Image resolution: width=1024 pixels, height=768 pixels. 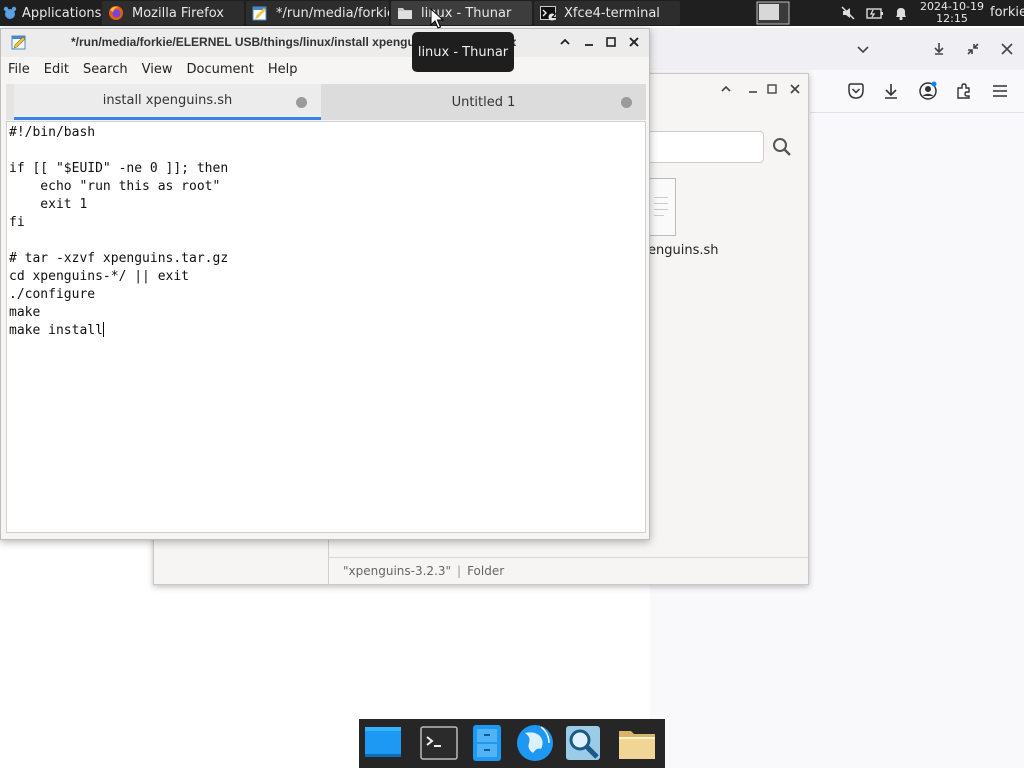 What do you see at coordinates (220, 69) in the screenshot?
I see `menu-document: Document` at bounding box center [220, 69].